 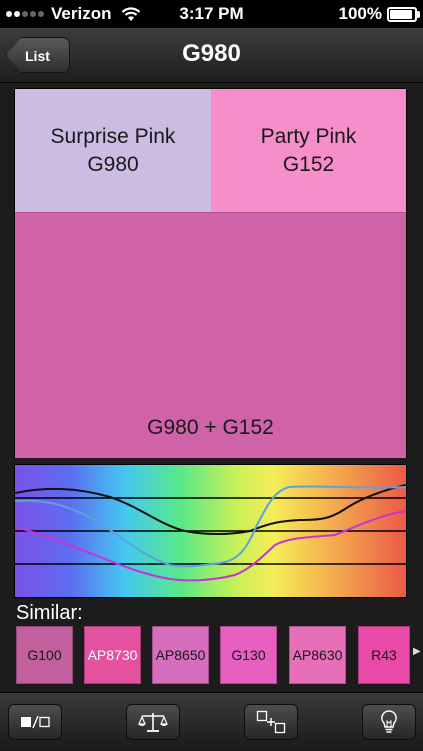 I want to click on swatch-color-a: Surprise Pink G980, so click(x=113, y=150).